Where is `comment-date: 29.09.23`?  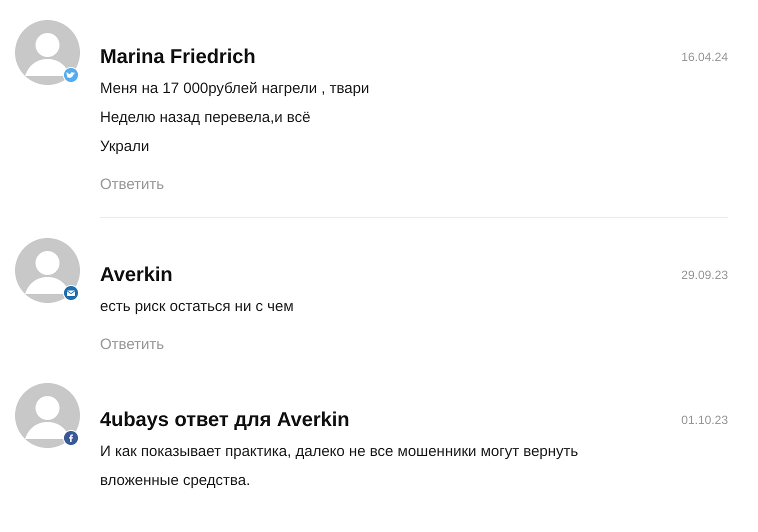 comment-date: 29.09.23 is located at coordinates (704, 275).